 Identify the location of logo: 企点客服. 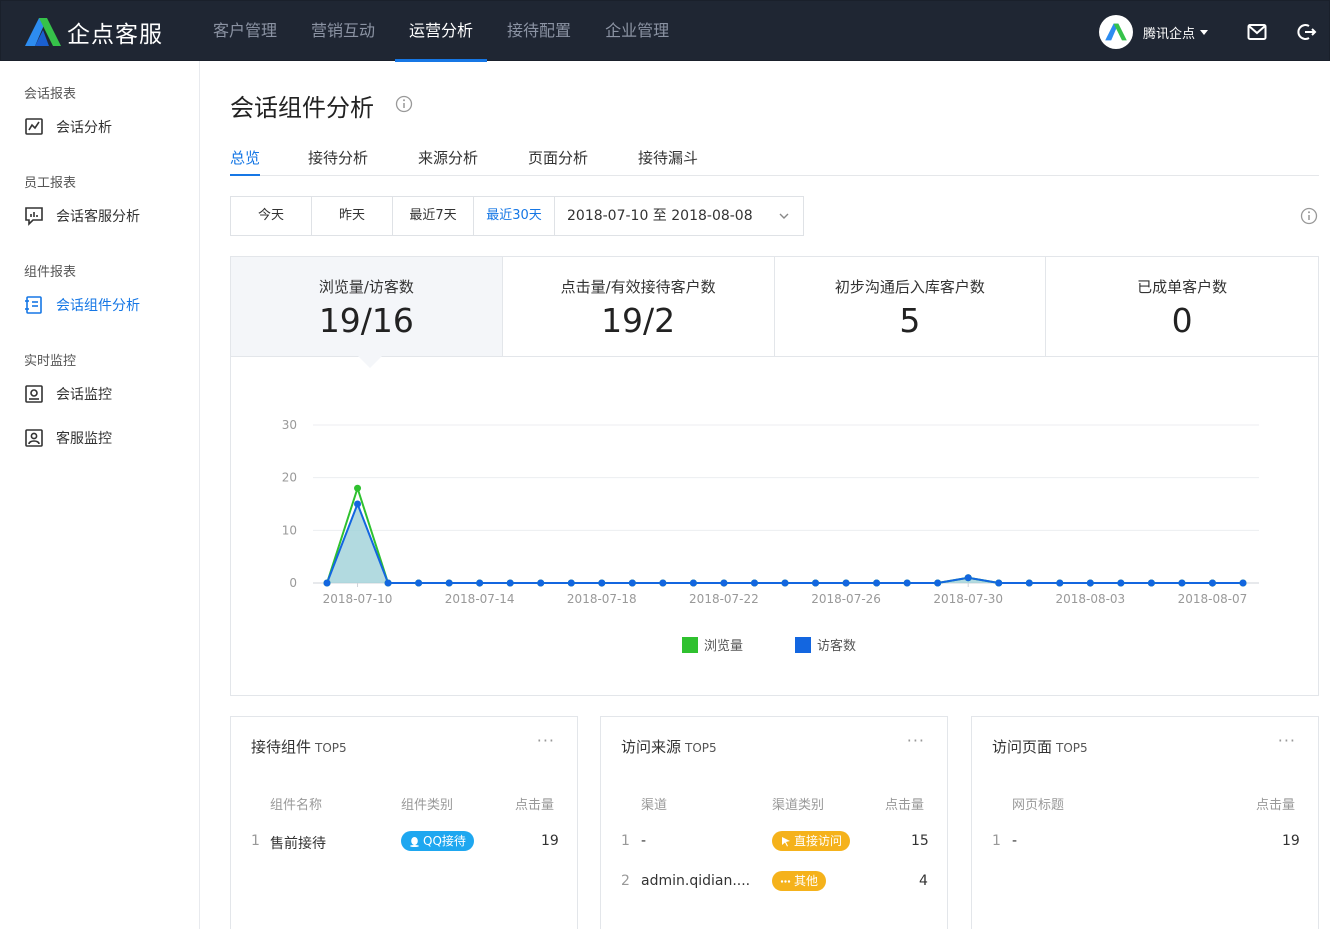
(93, 32).